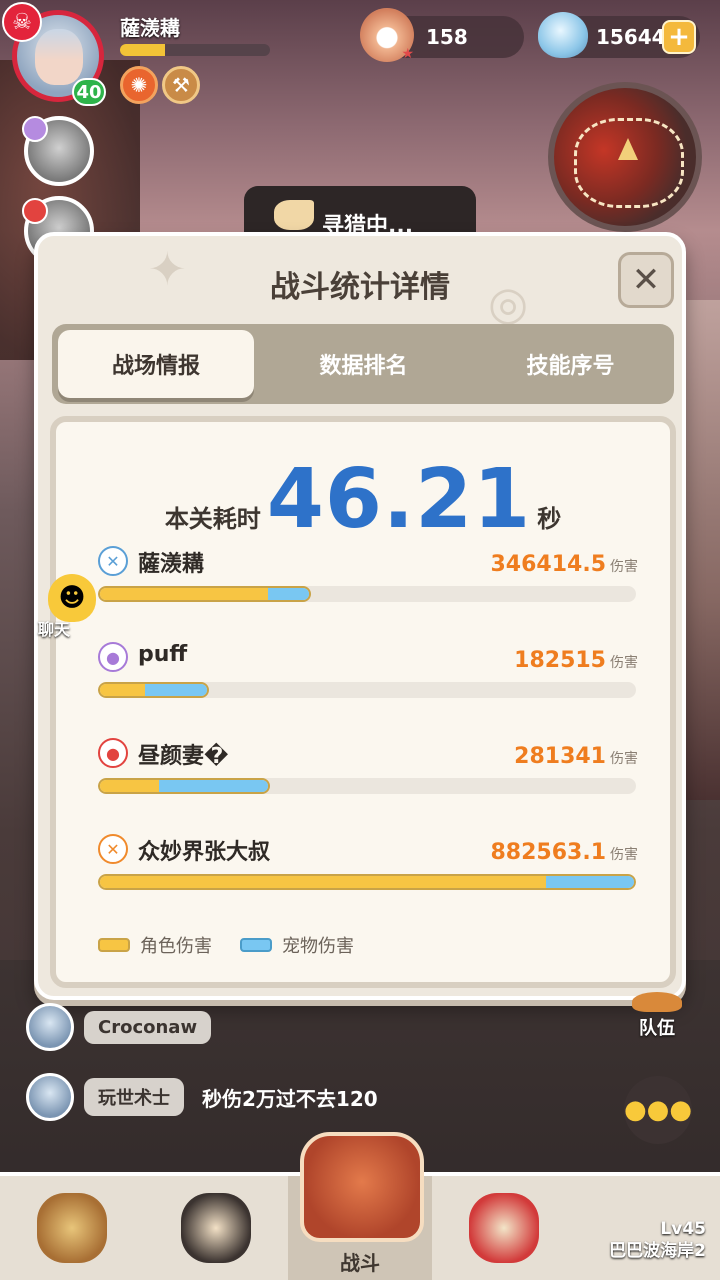  What do you see at coordinates (447, 37) in the screenshot?
I see `pearl-amount: 158` at bounding box center [447, 37].